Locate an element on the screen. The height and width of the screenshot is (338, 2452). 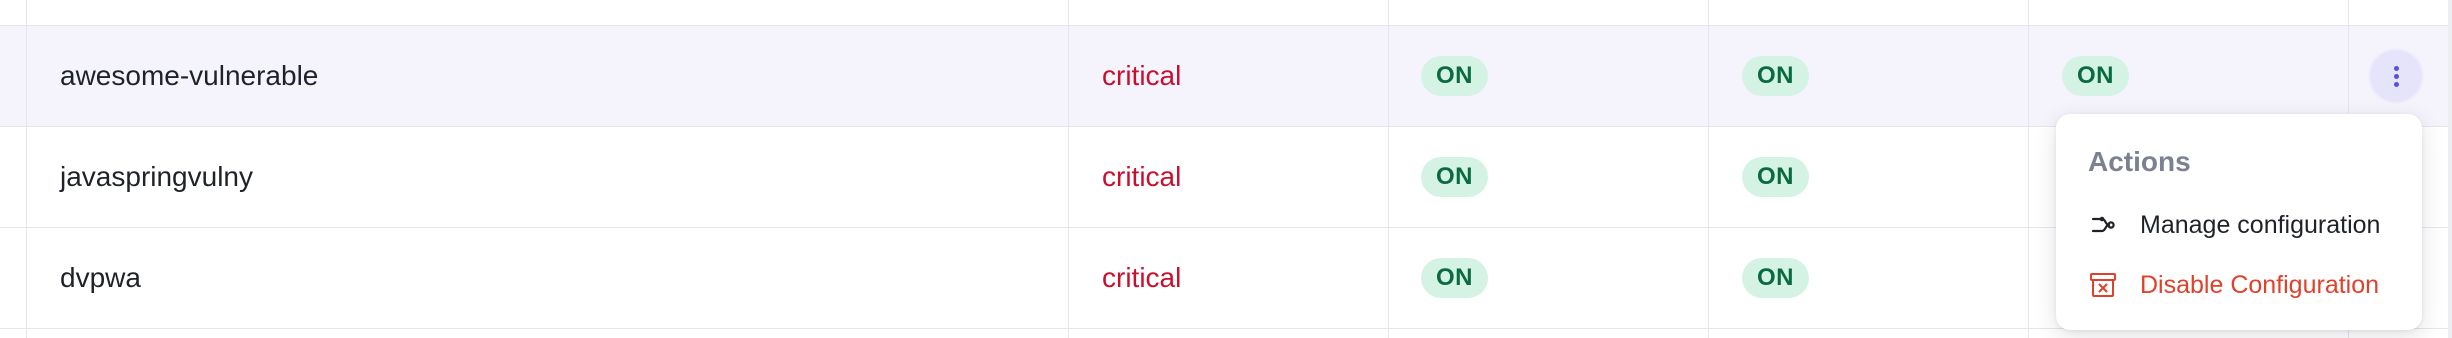
table-row-partial is located at coordinates (1226, 333).